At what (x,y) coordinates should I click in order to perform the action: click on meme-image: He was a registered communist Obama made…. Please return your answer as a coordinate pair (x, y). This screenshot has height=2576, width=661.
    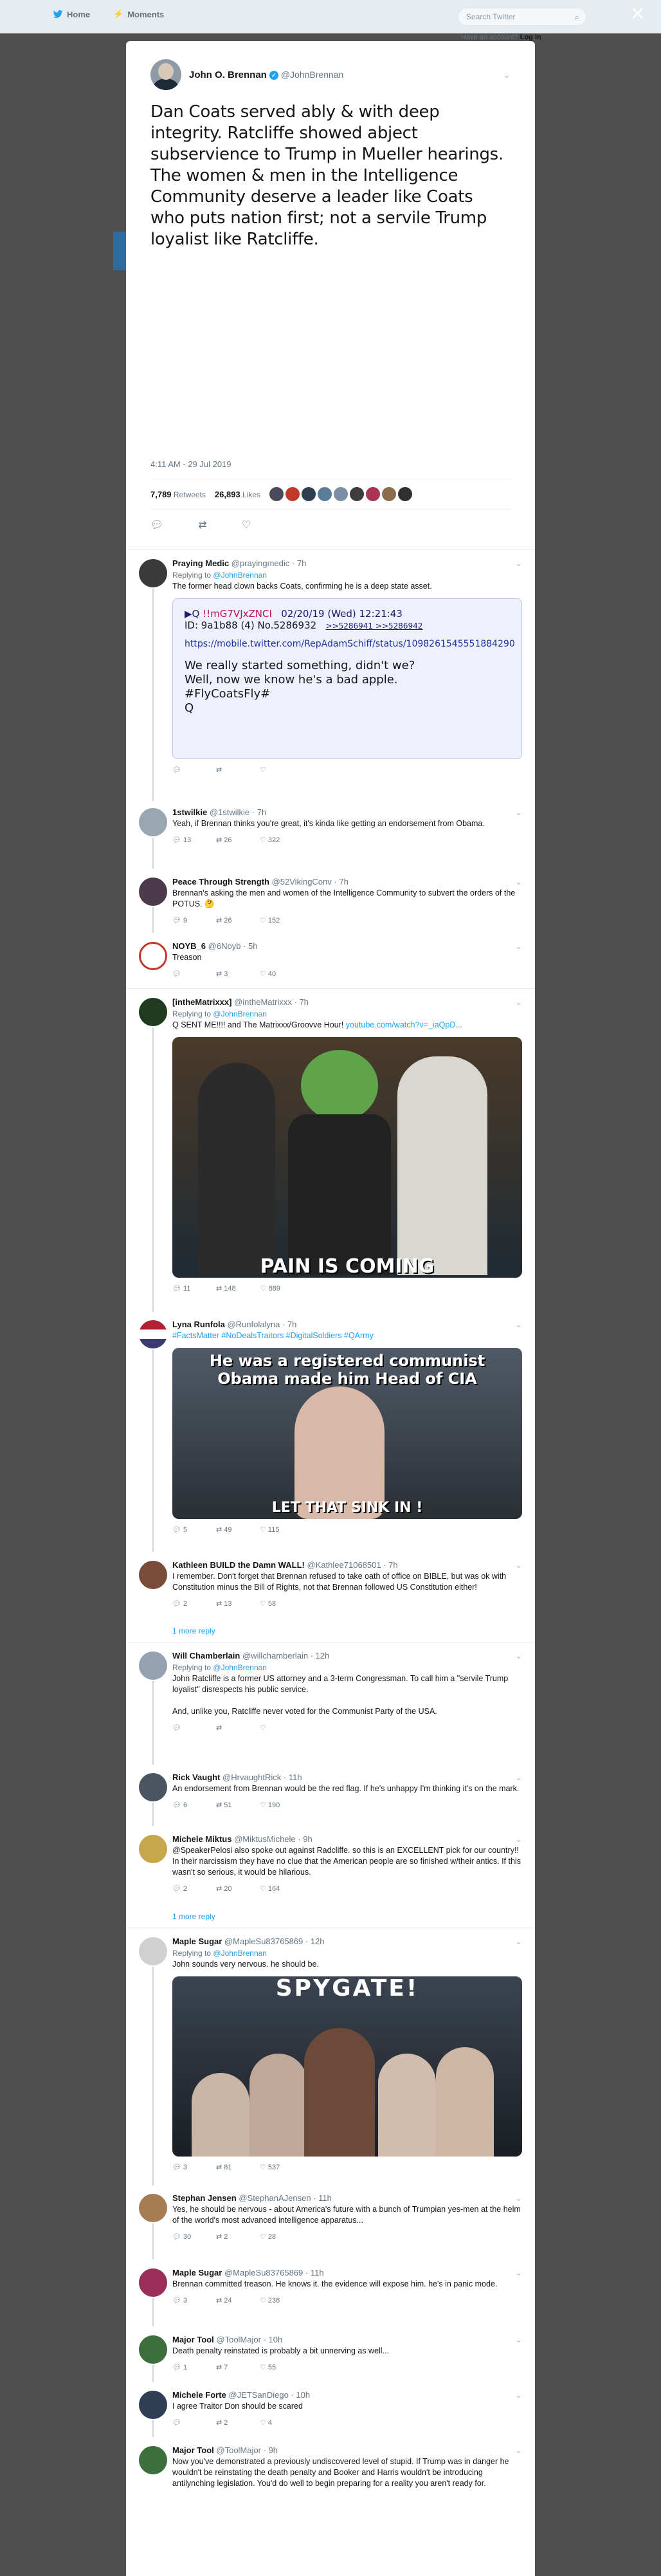
    Looking at the image, I should click on (347, 1433).